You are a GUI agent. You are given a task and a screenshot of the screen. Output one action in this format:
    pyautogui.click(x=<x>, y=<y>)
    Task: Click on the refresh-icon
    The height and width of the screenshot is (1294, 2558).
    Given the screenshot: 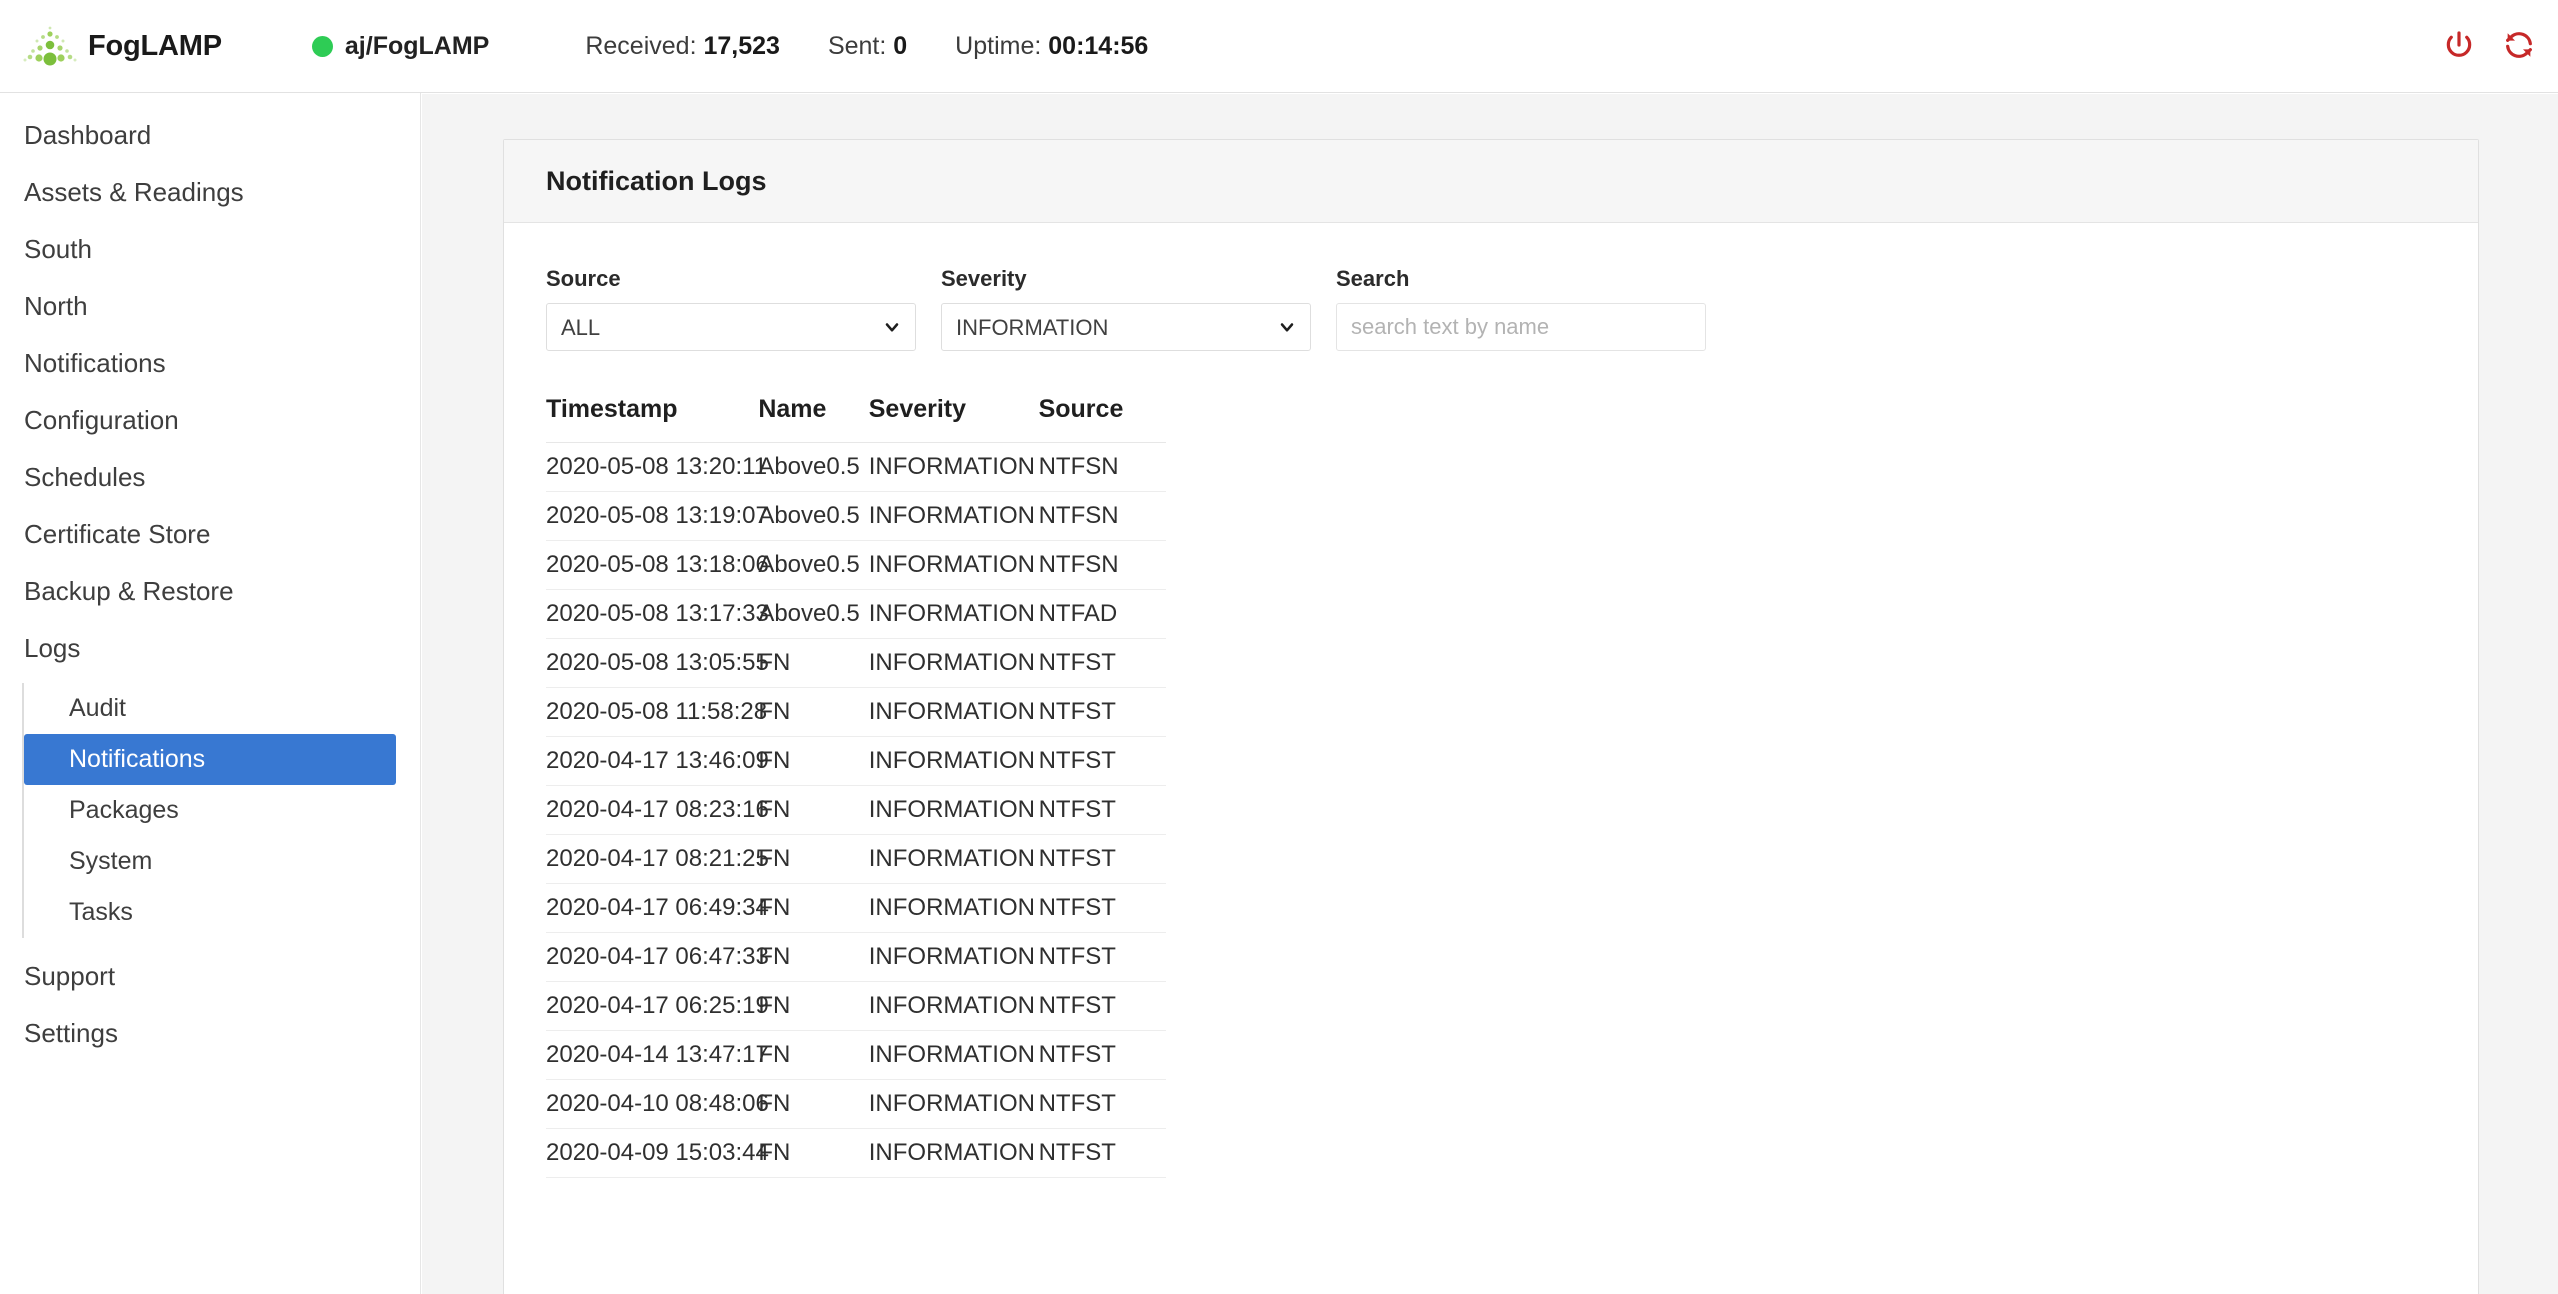 What is the action you would take?
    pyautogui.click(x=2519, y=46)
    